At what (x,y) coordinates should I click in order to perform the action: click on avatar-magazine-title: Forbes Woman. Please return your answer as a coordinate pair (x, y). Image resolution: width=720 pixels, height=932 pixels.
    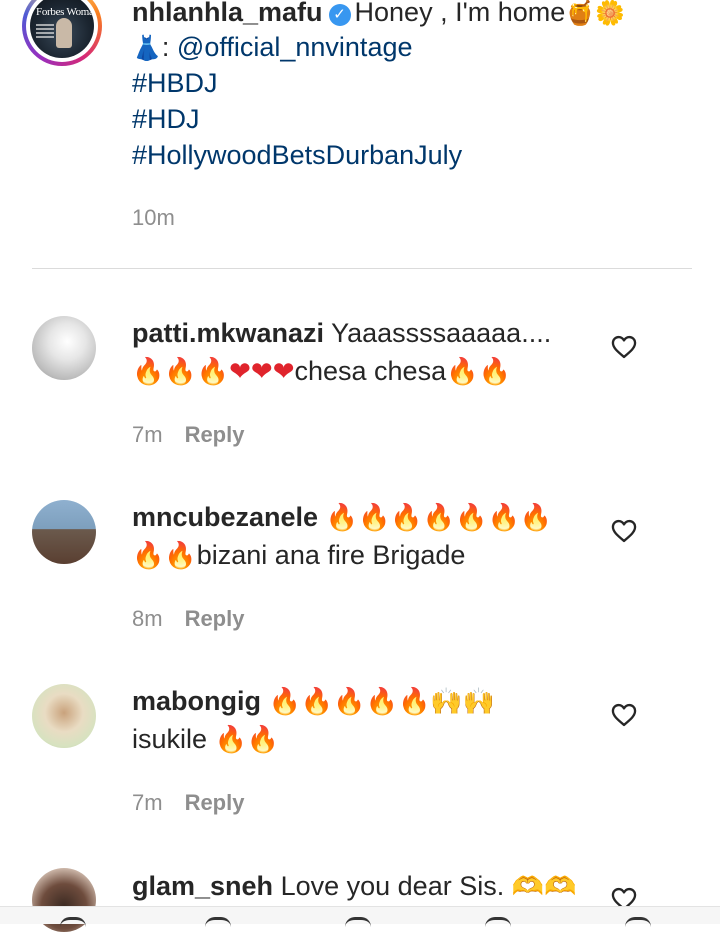
    Looking at the image, I should click on (65, 12).